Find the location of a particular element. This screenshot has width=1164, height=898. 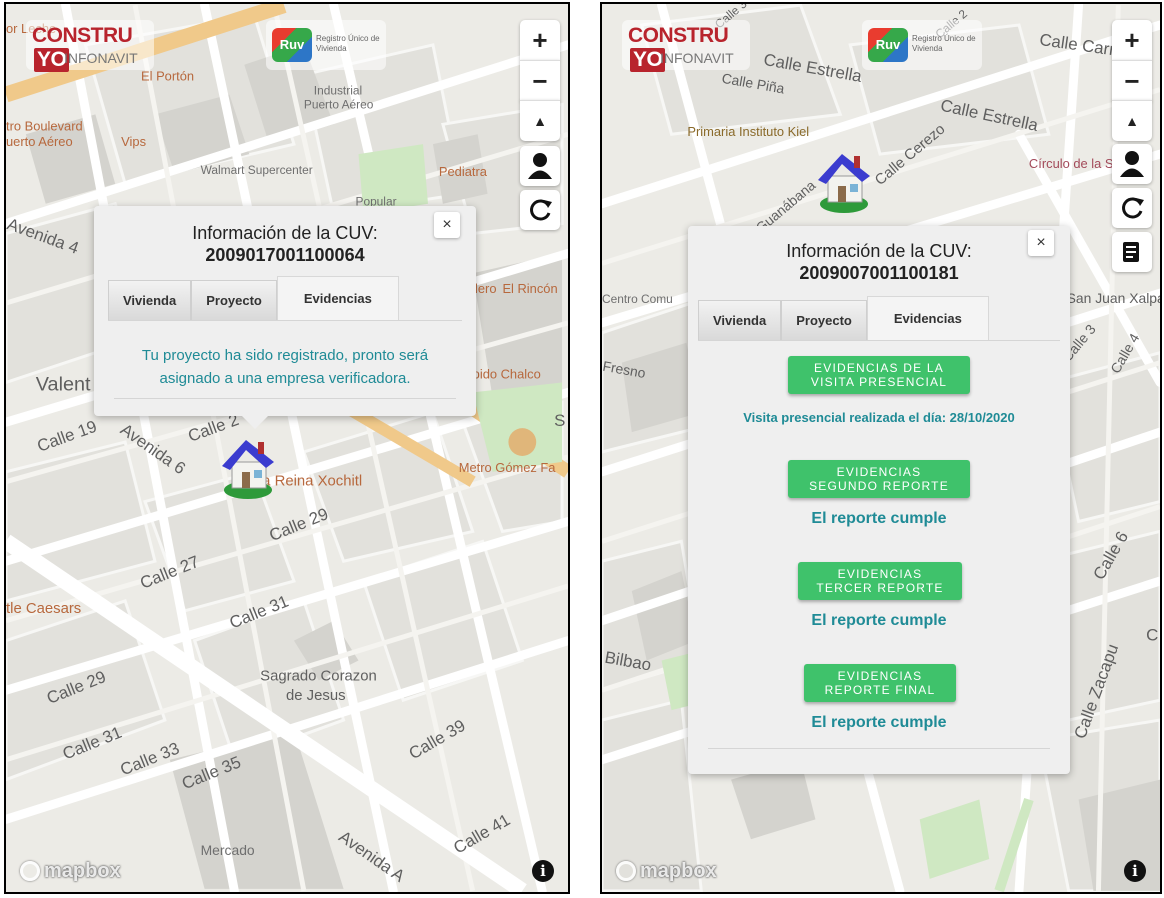

map-label: Sagrado Corazon is located at coordinates (318, 676).